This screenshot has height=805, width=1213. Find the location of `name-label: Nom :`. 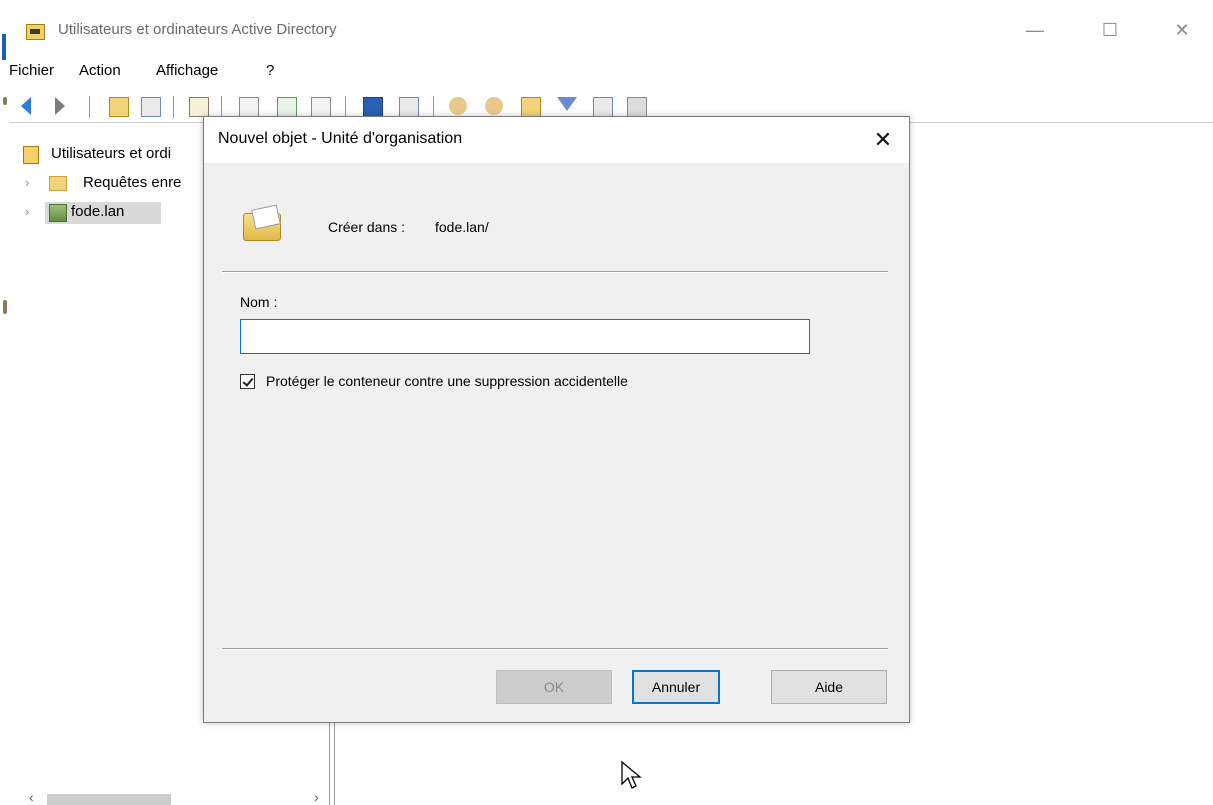

name-label: Nom : is located at coordinates (259, 302).